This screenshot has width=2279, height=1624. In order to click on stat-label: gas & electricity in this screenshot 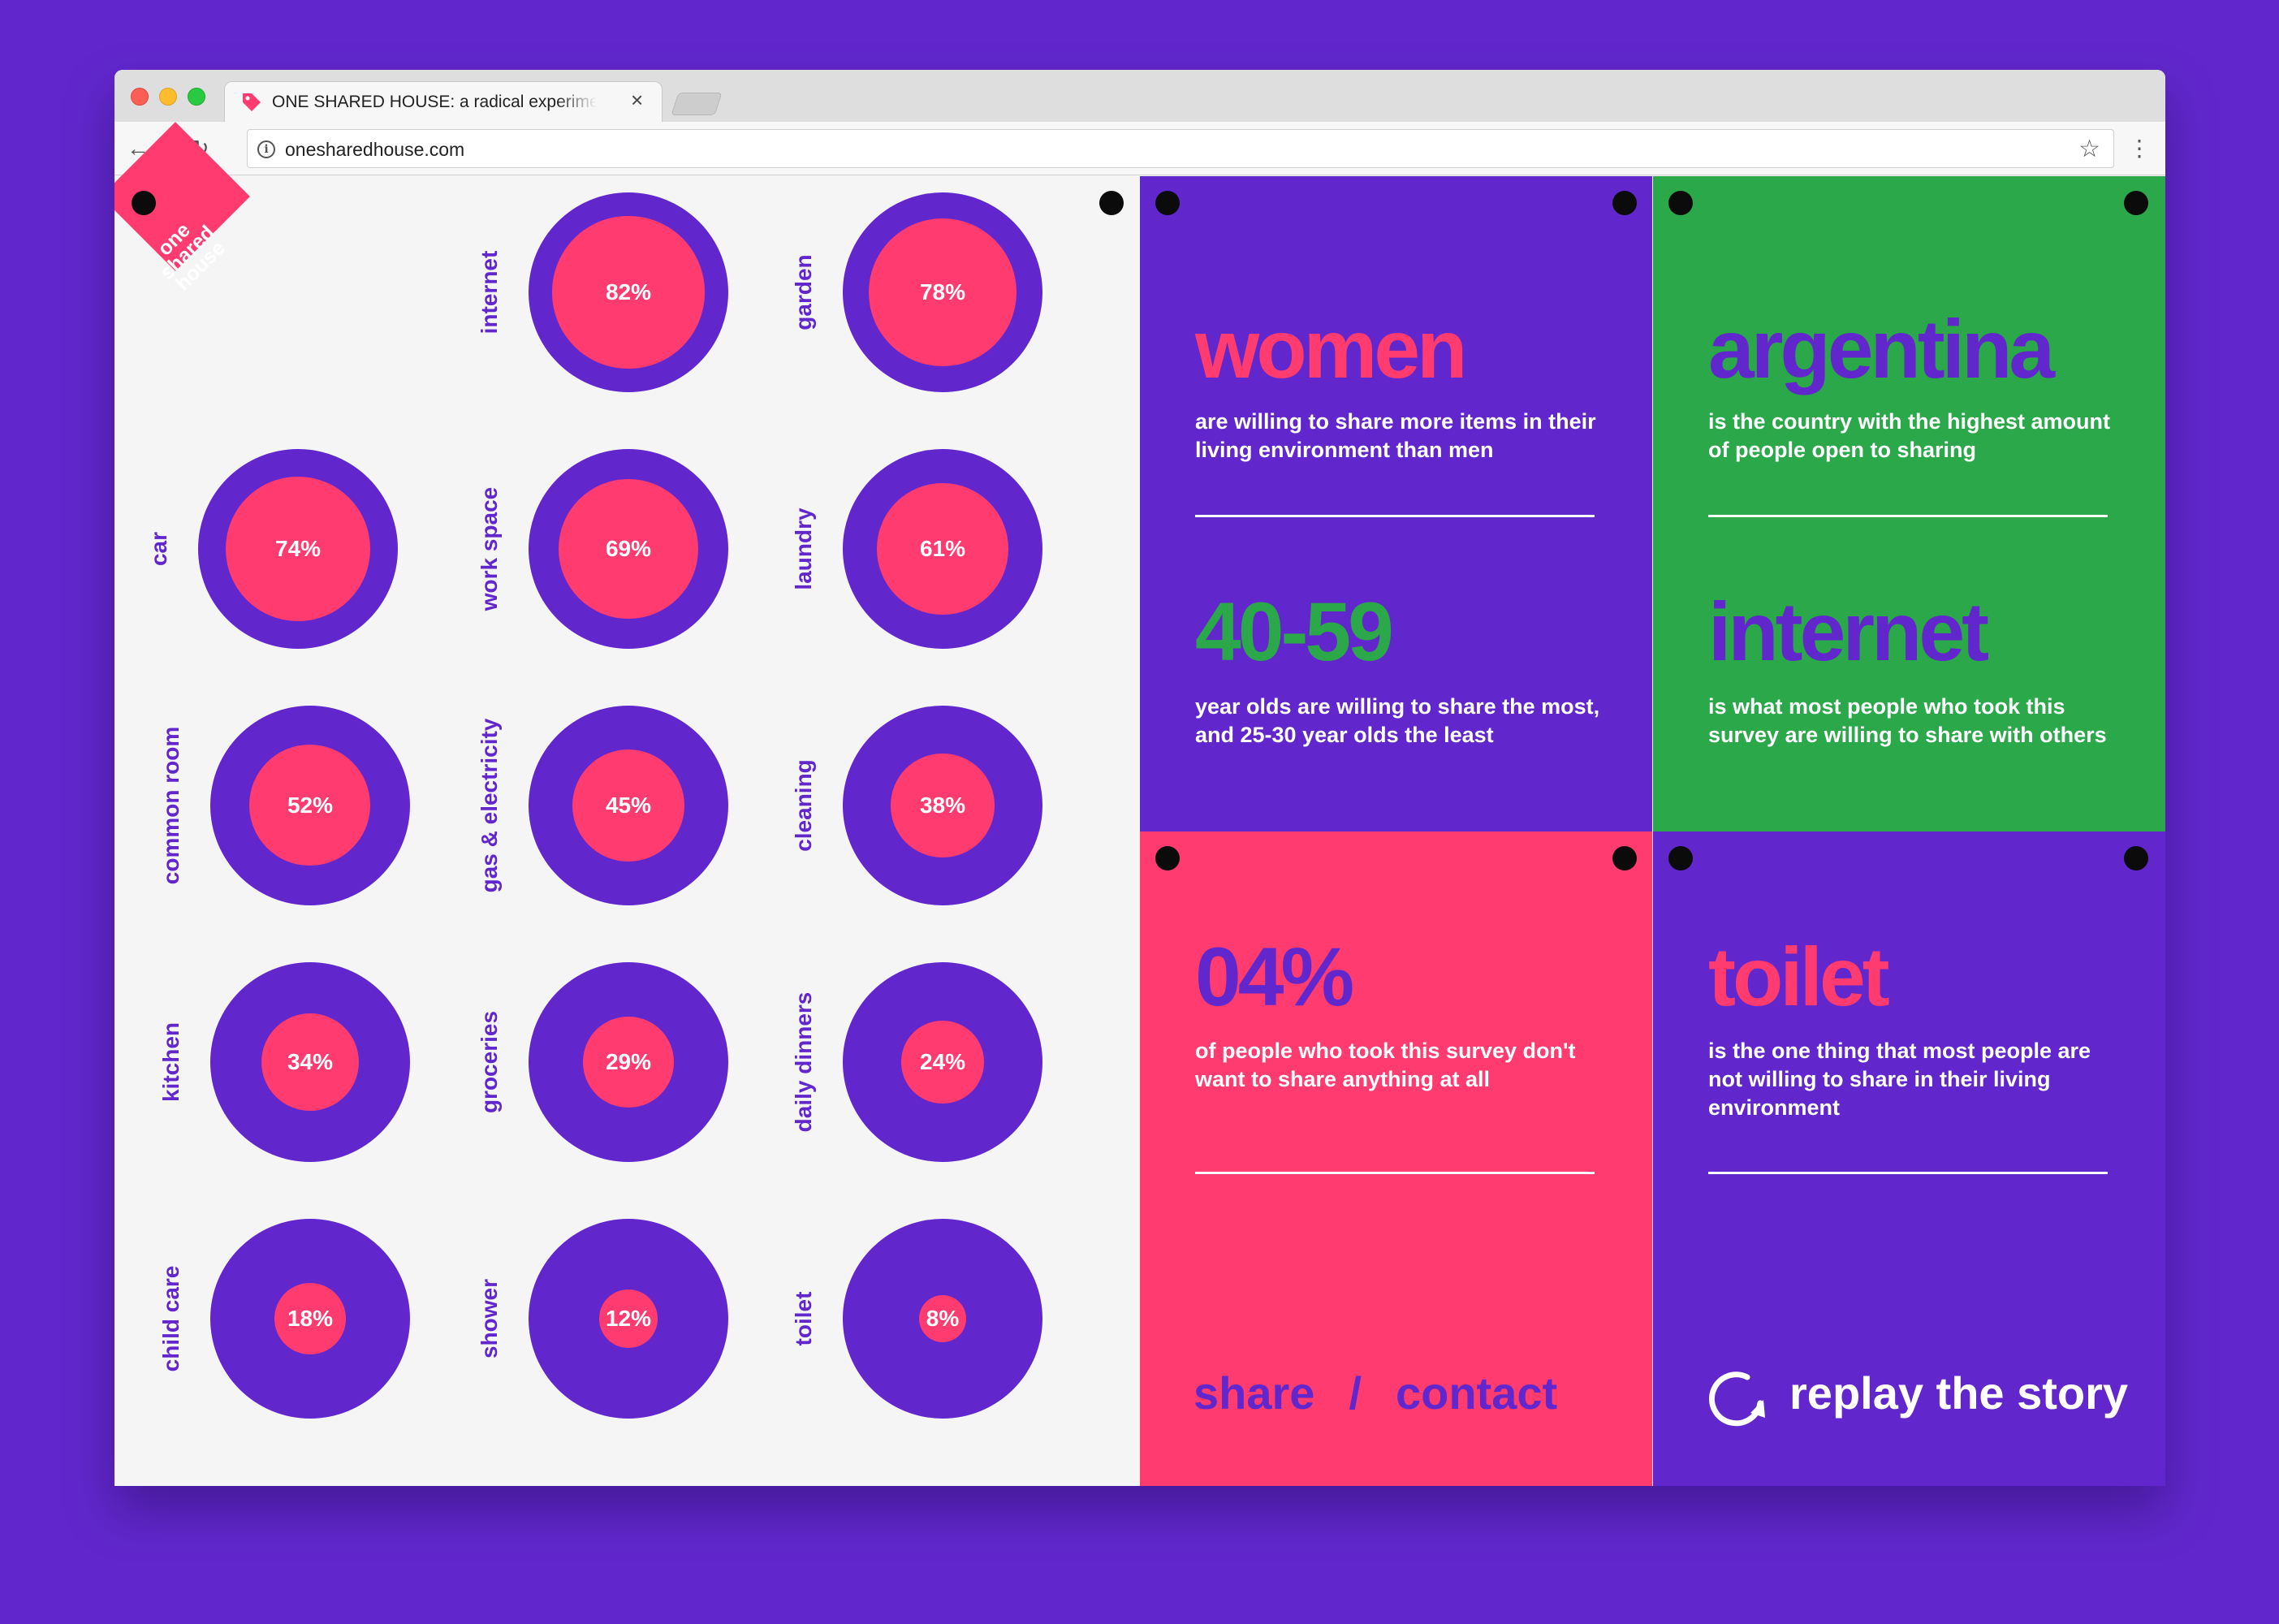, I will do `click(489, 806)`.